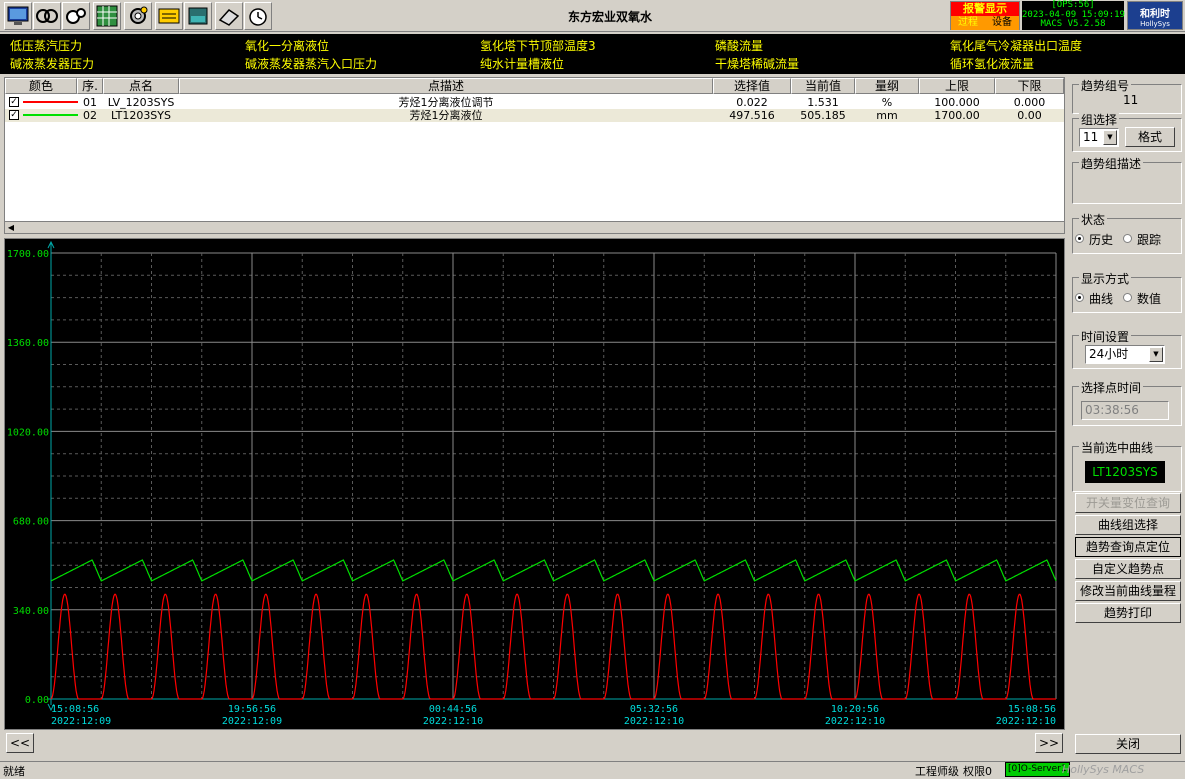 The height and width of the screenshot is (779, 1185). Describe the element at coordinates (1029, 86) in the screenshot. I see `col-lower: 下限` at that location.